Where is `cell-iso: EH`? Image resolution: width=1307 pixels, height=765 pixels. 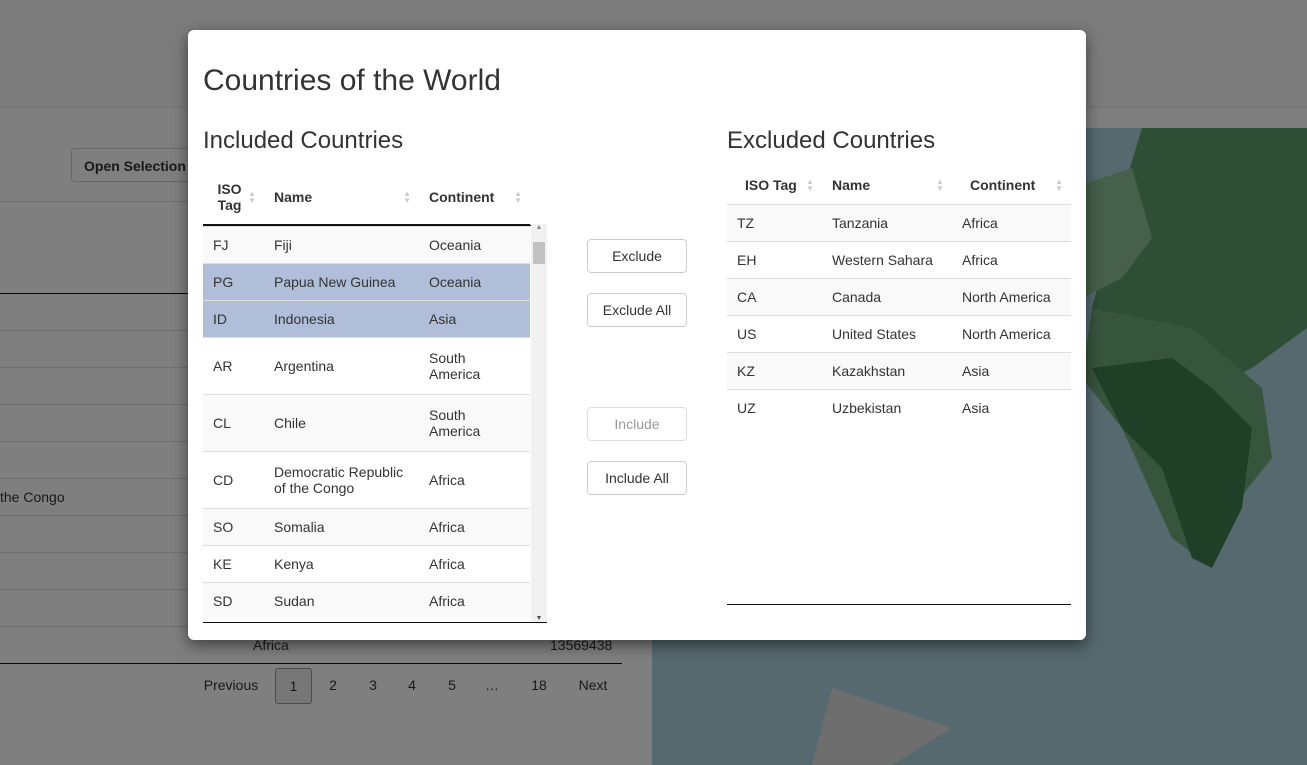 cell-iso: EH is located at coordinates (774, 259).